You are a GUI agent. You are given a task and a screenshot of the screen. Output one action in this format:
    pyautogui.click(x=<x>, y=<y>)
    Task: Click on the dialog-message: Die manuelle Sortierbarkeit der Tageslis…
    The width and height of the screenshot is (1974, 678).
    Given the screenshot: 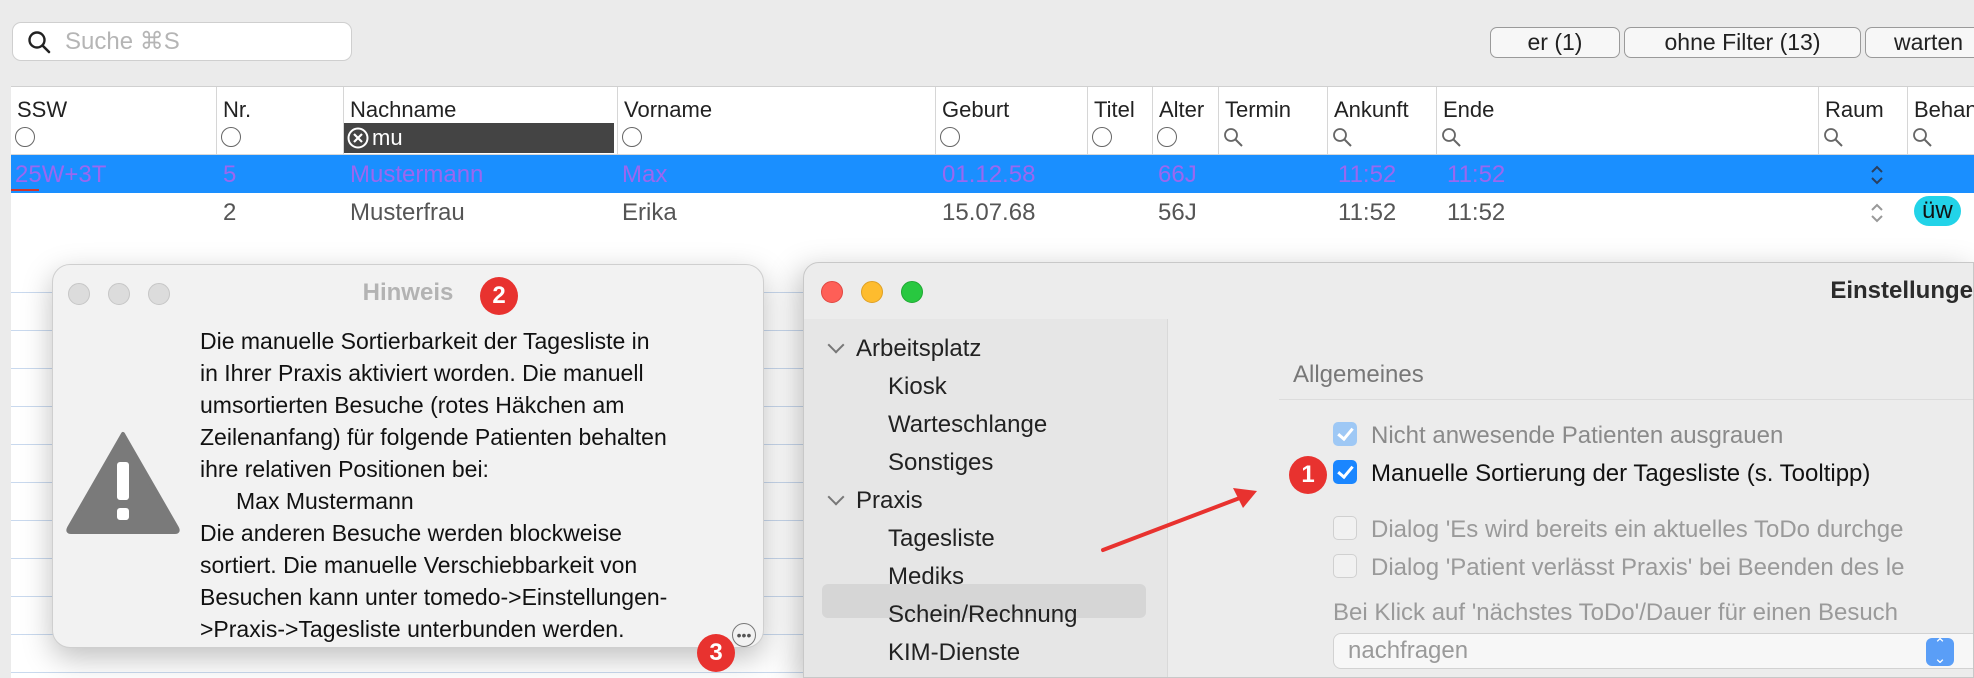 What is the action you would take?
    pyautogui.click(x=480, y=485)
    